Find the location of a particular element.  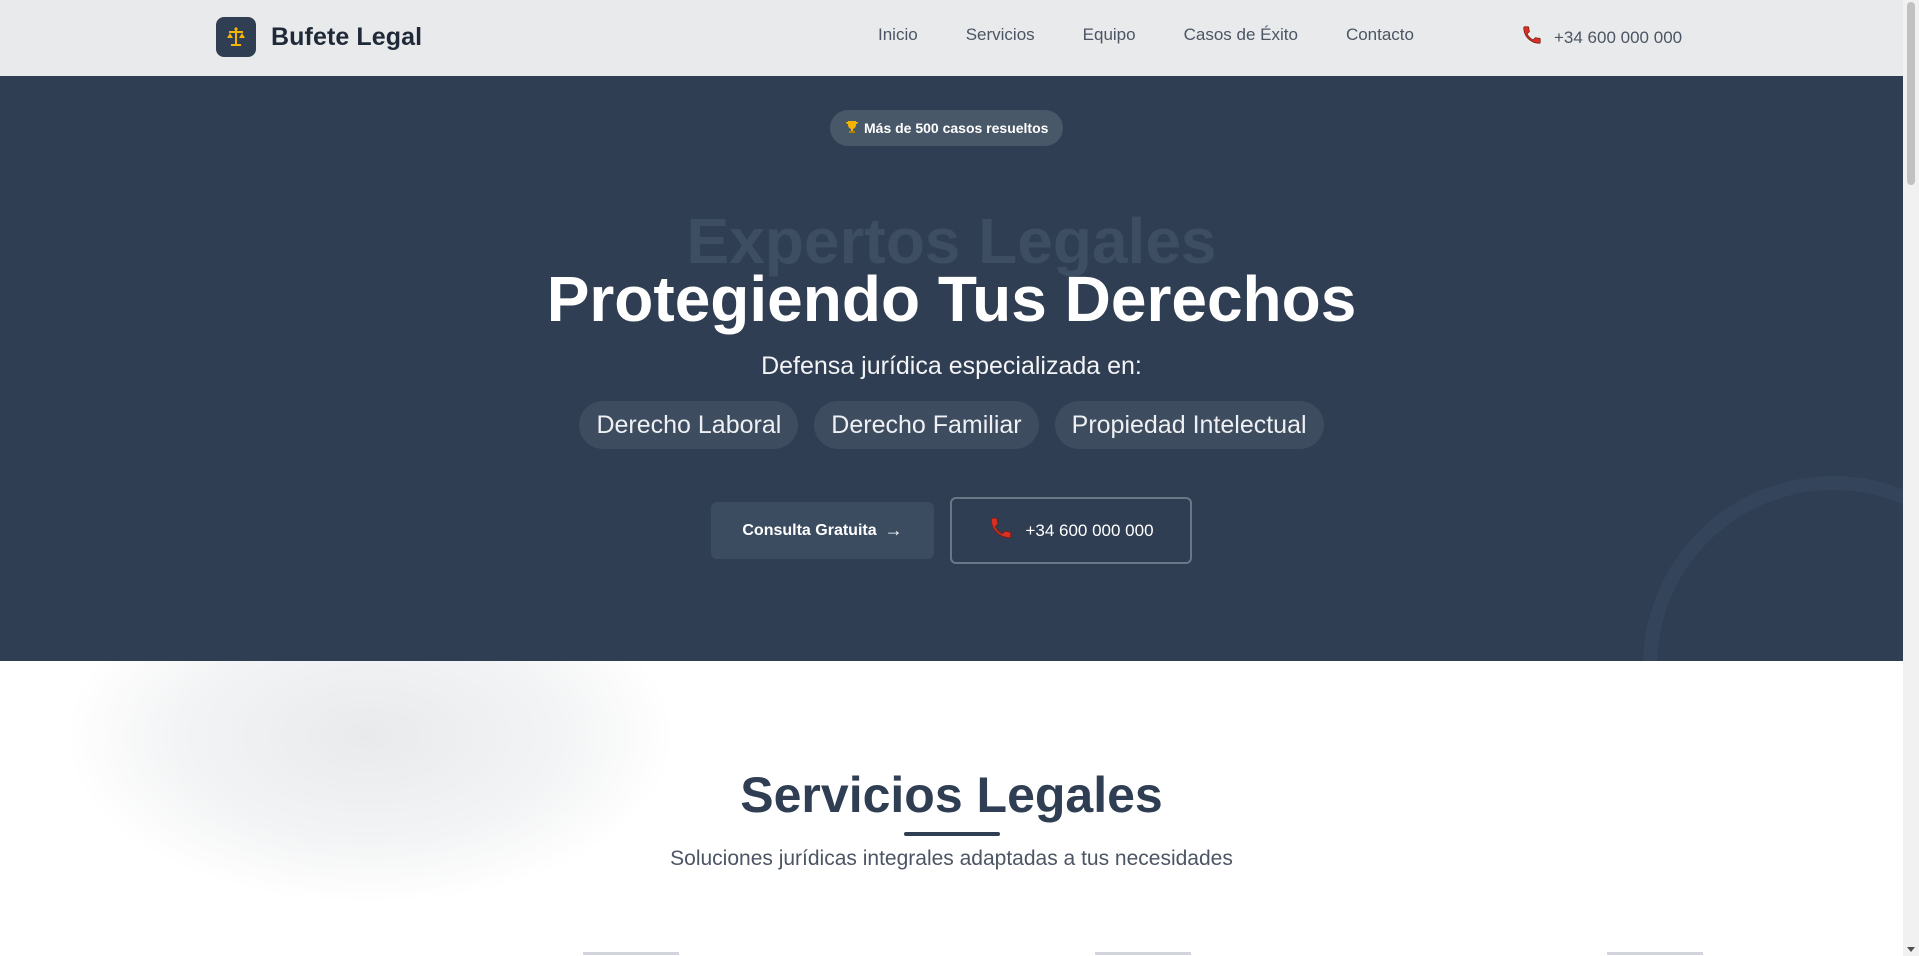

specialty-pill: Derecho Familiar is located at coordinates (926, 425).